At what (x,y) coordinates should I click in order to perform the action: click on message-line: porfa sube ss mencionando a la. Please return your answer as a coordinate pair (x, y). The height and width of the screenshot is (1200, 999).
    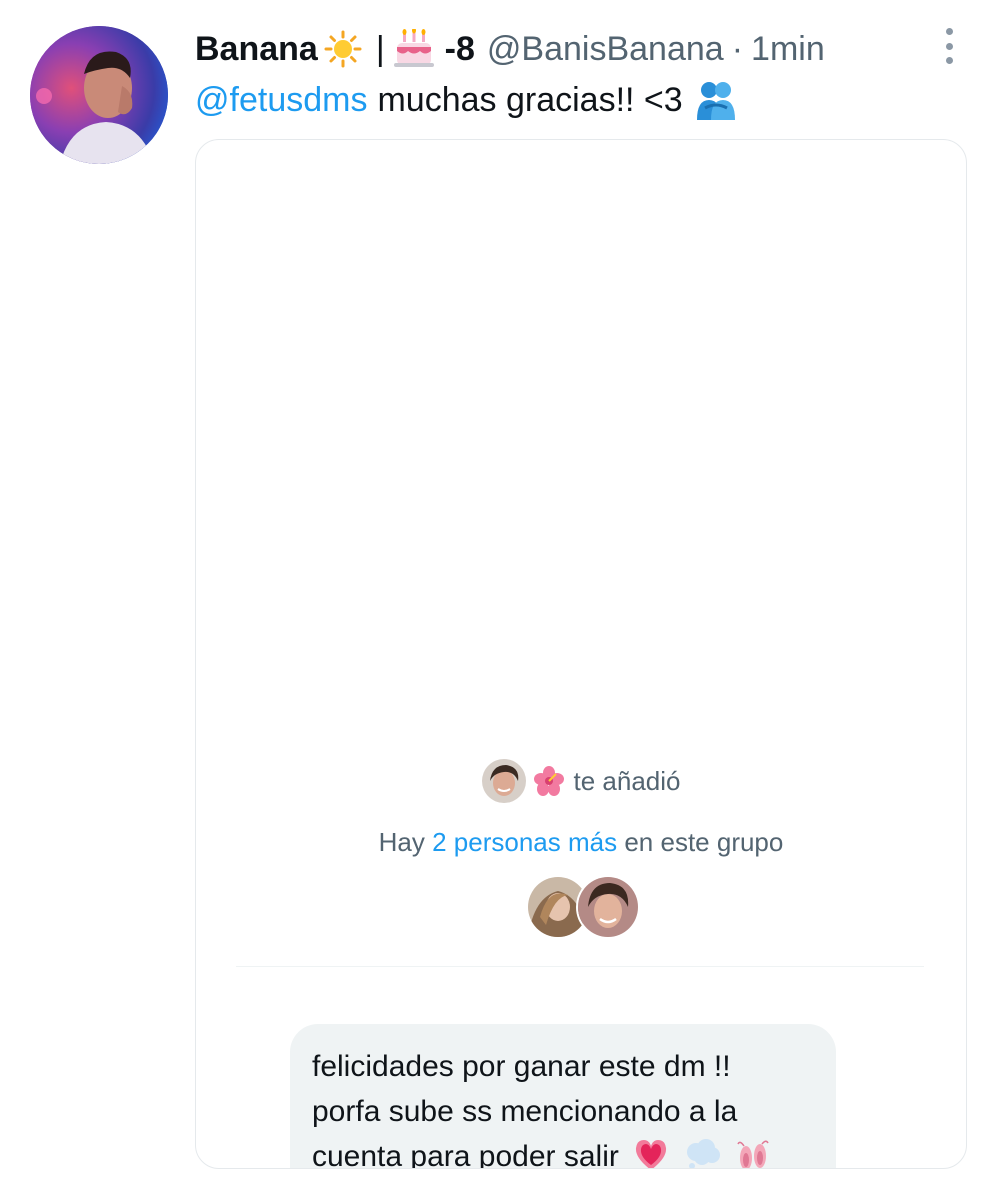
    Looking at the image, I should click on (525, 1111).